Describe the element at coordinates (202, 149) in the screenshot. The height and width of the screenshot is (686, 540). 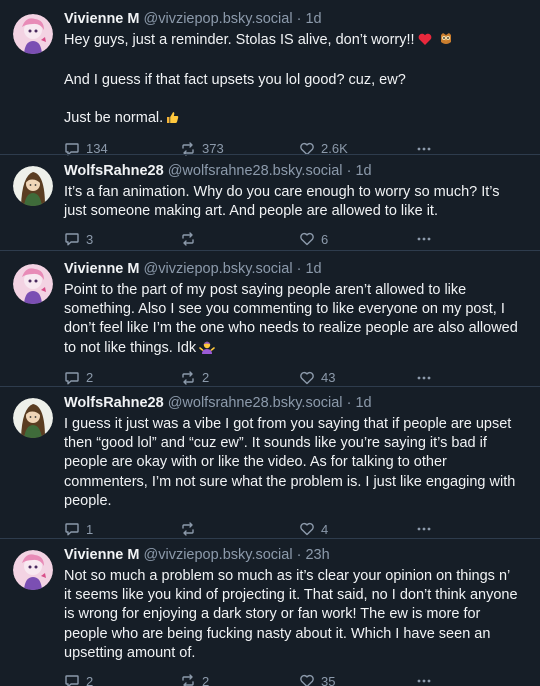
I see `repost-button: 373` at that location.